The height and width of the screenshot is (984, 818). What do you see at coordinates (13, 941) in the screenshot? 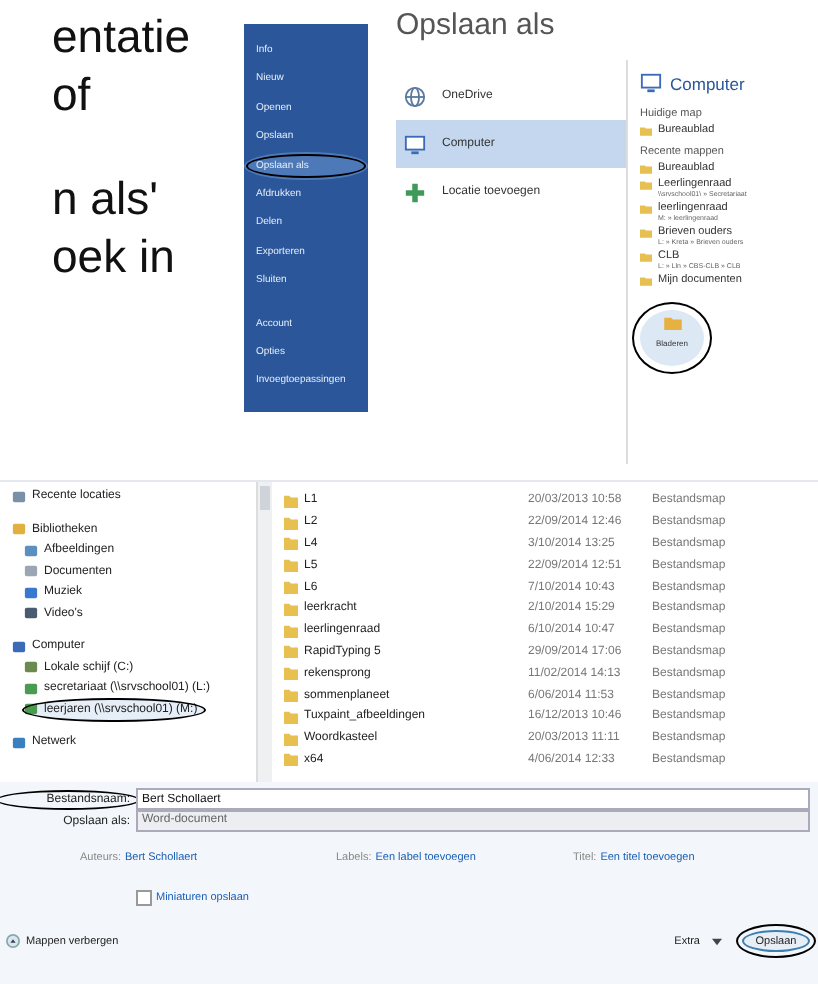
I see `collapse-icon` at bounding box center [13, 941].